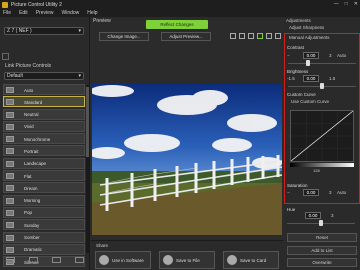  I want to click on duplicate-icon, so click(56, 260).